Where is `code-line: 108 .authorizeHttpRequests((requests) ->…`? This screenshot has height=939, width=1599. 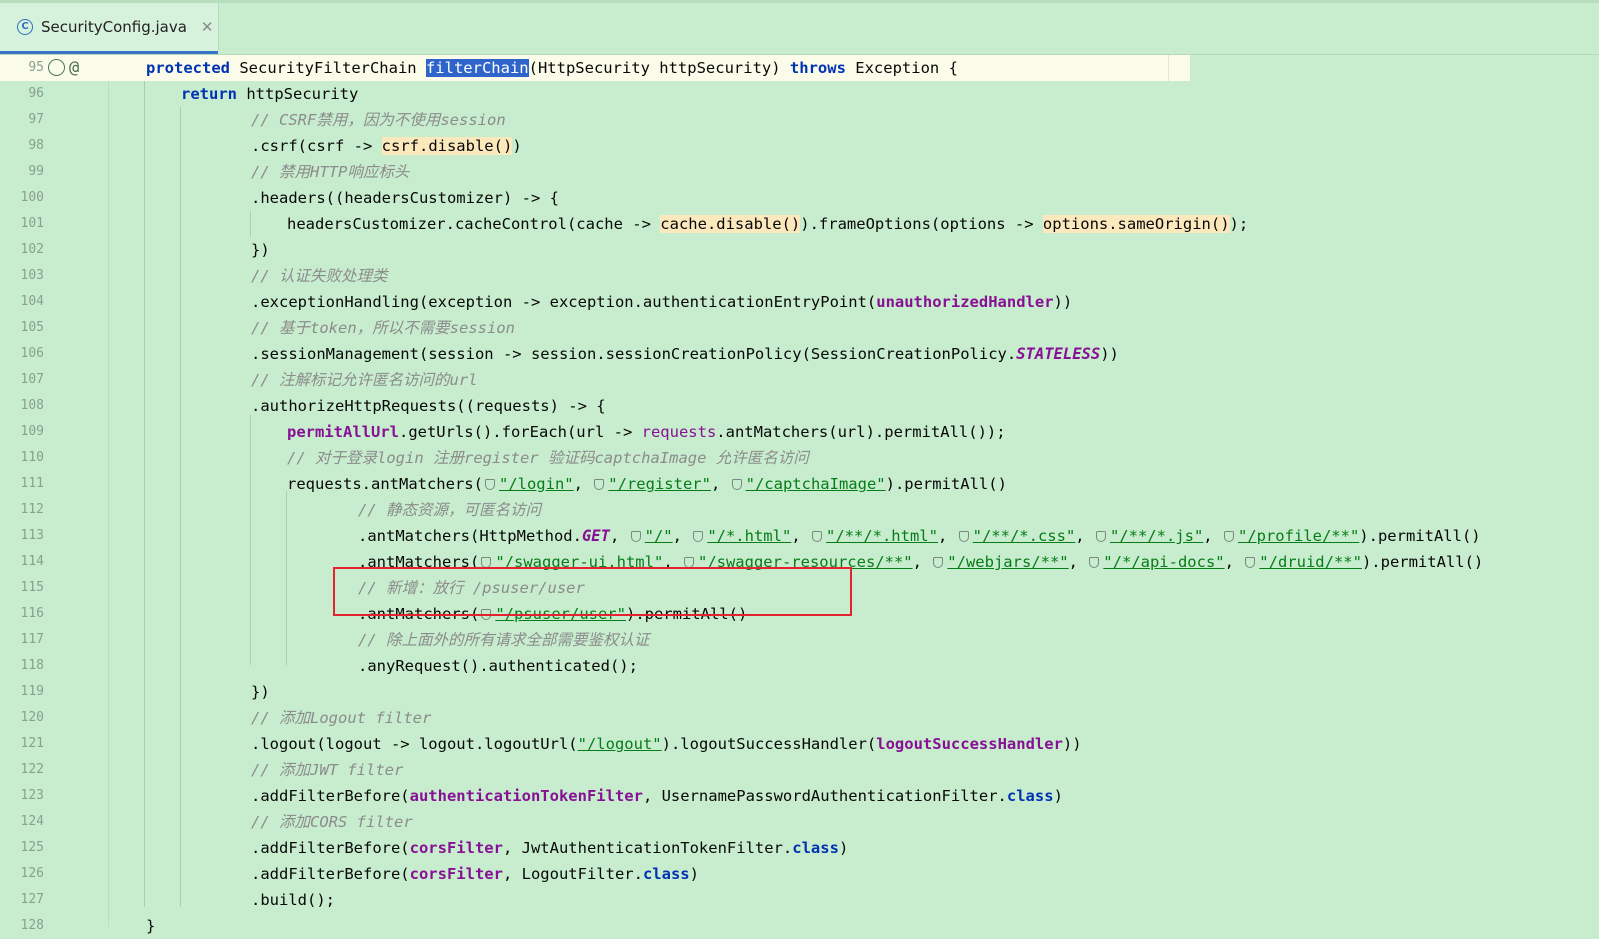 code-line: 108 .authorizeHttpRequests((requests) ->… is located at coordinates (799, 406).